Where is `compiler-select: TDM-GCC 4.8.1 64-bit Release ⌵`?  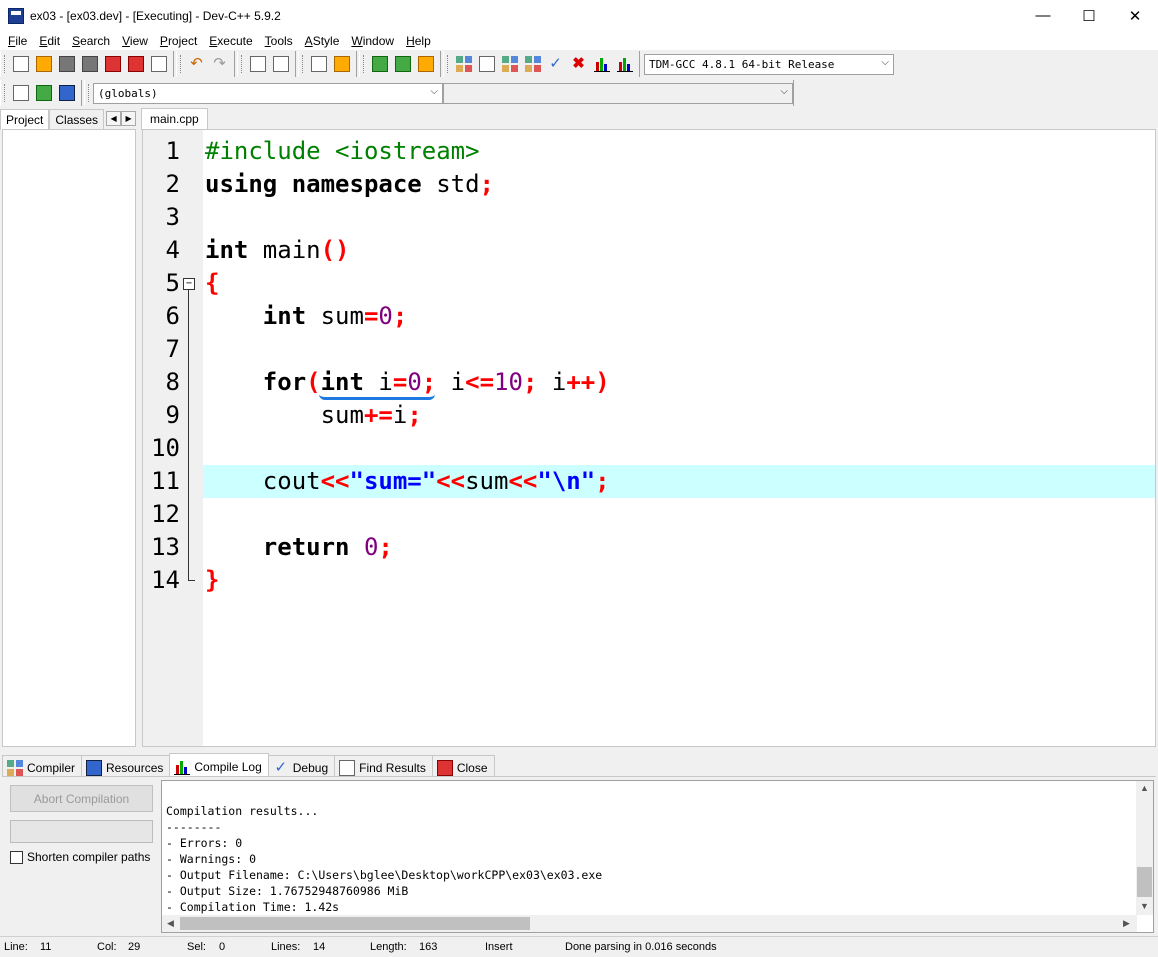 compiler-select: TDM-GCC 4.8.1 64-bit Release ⌵ is located at coordinates (769, 64).